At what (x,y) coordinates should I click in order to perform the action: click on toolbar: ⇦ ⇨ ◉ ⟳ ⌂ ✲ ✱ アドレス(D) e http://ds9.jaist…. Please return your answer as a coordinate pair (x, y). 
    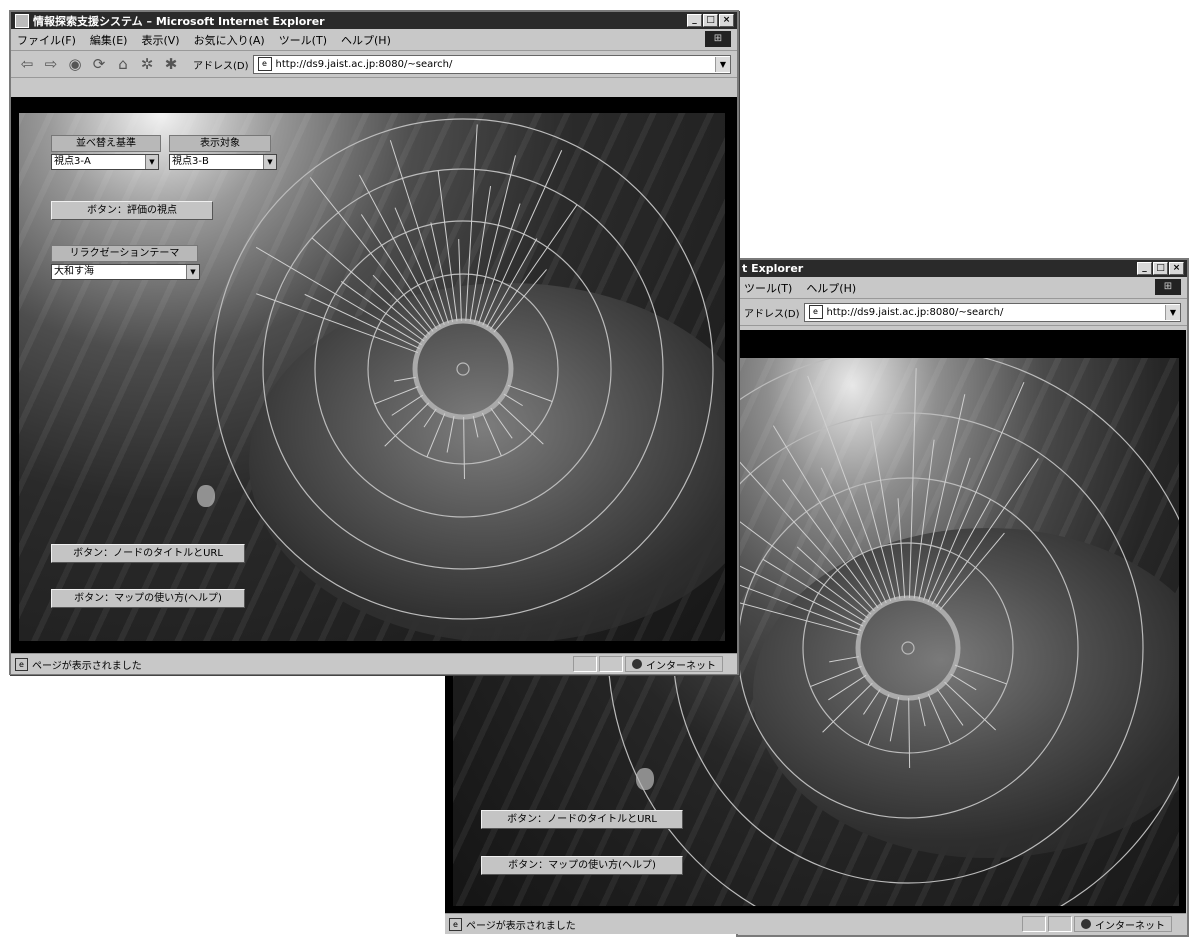
    Looking at the image, I should click on (374, 64).